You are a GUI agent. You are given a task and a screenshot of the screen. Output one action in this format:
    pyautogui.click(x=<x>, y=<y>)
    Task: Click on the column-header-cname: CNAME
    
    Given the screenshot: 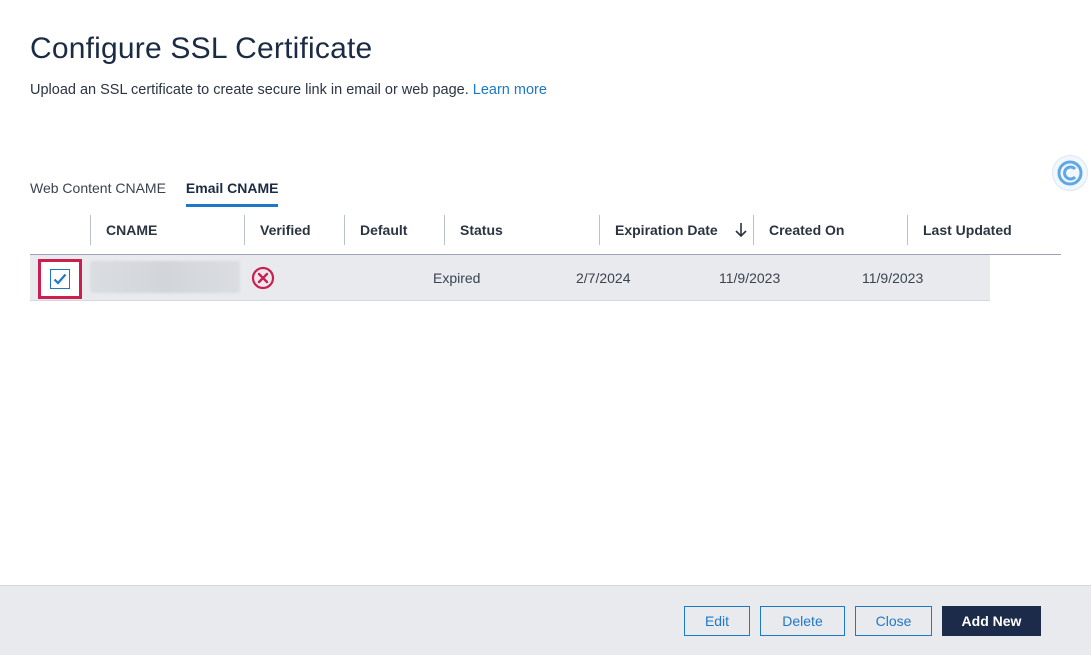 What is the action you would take?
    pyautogui.click(x=167, y=230)
    